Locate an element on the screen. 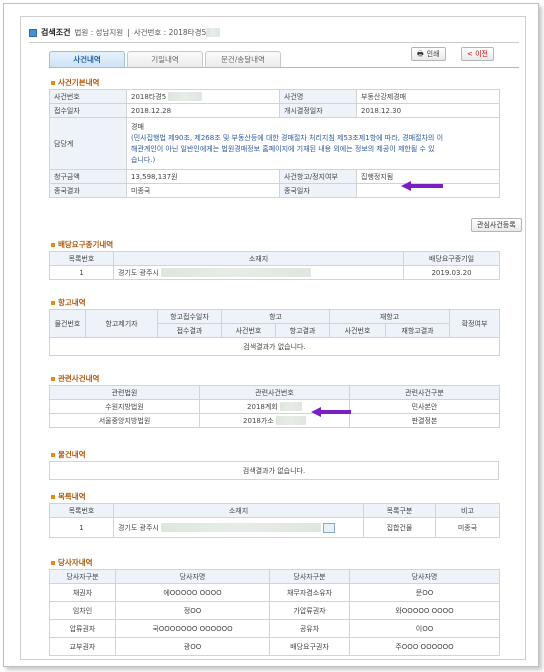  print-button: 🖶 인쇄 is located at coordinates (428, 54).